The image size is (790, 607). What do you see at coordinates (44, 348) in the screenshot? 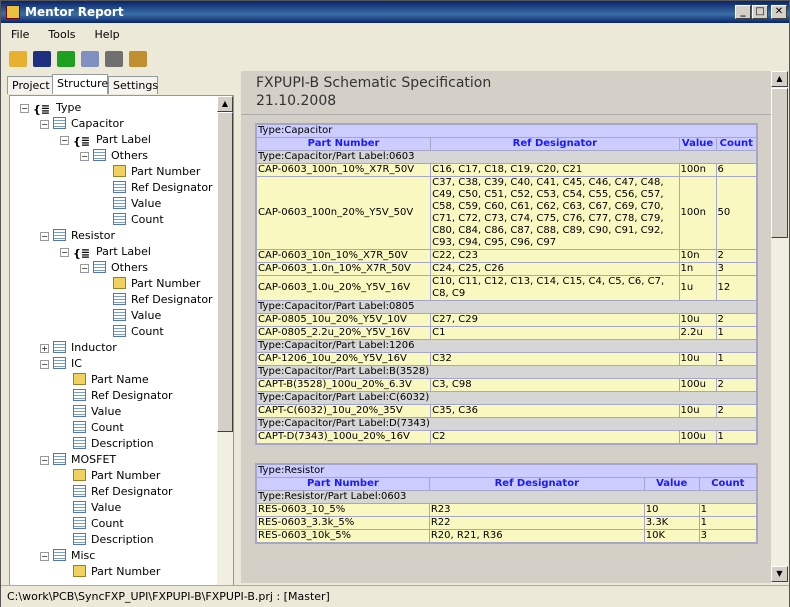
I see `expand-icon: +` at bounding box center [44, 348].